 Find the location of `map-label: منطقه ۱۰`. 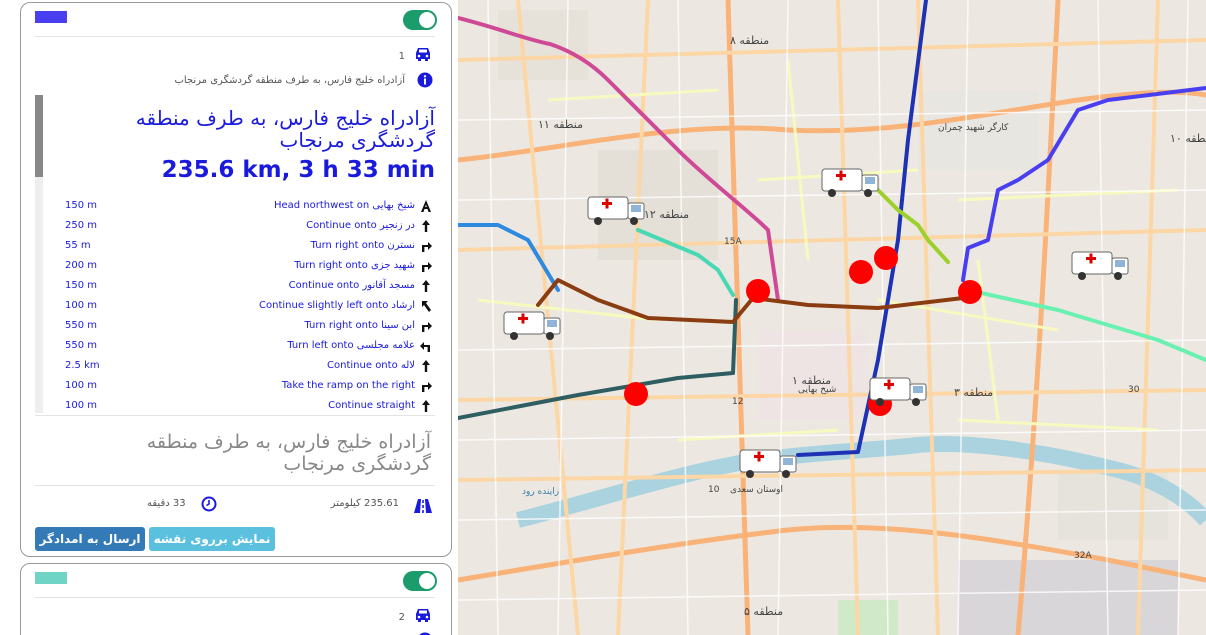

map-label: منطقه ۱۰ is located at coordinates (1188, 138).